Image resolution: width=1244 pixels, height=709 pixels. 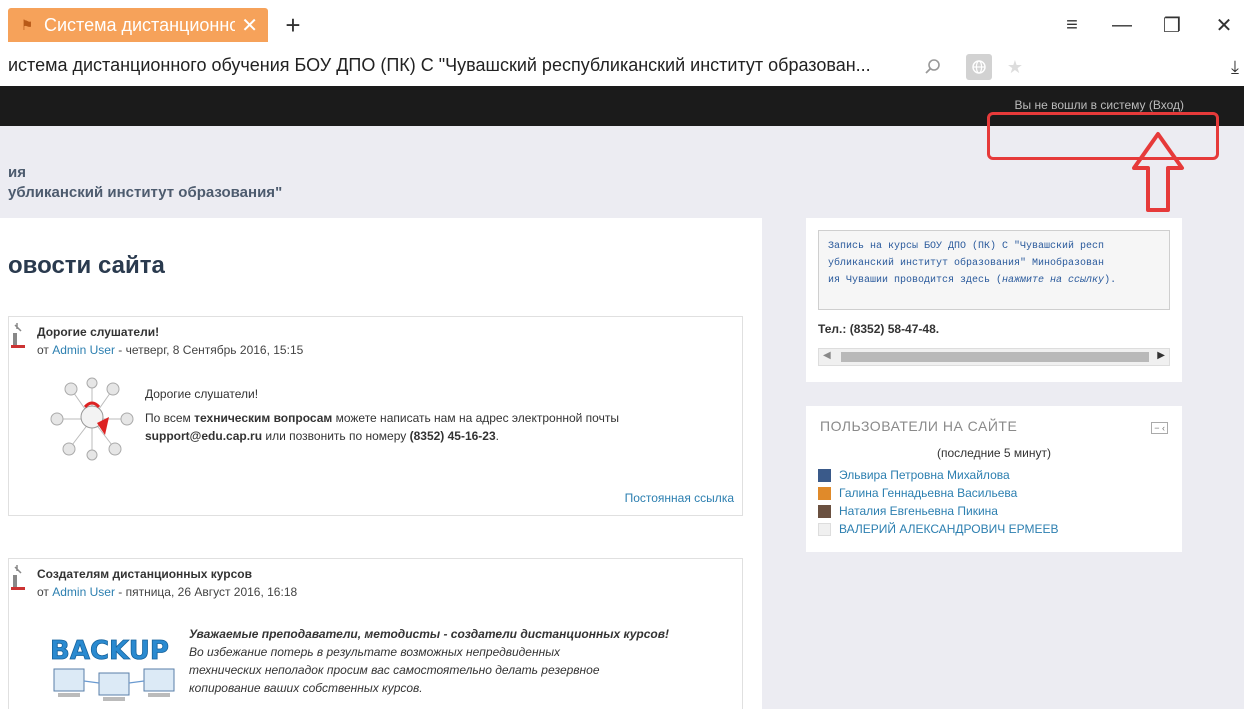 I want to click on backup-image: BACKUP, so click(x=112, y=668).